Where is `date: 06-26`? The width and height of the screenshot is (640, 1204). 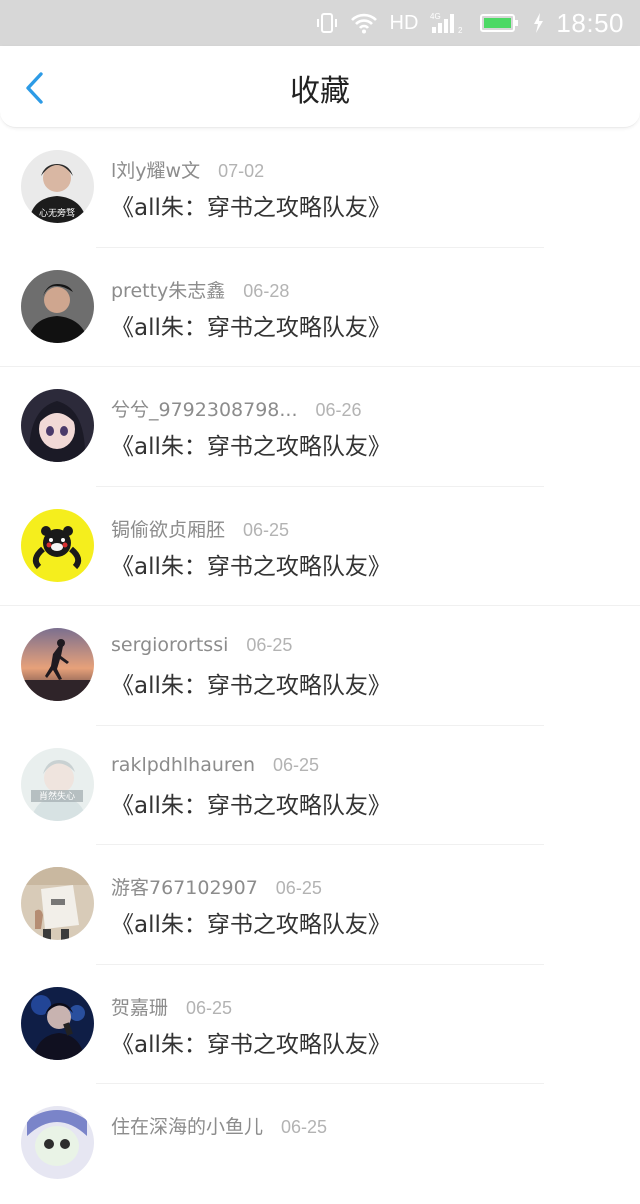 date: 06-26 is located at coordinates (338, 410).